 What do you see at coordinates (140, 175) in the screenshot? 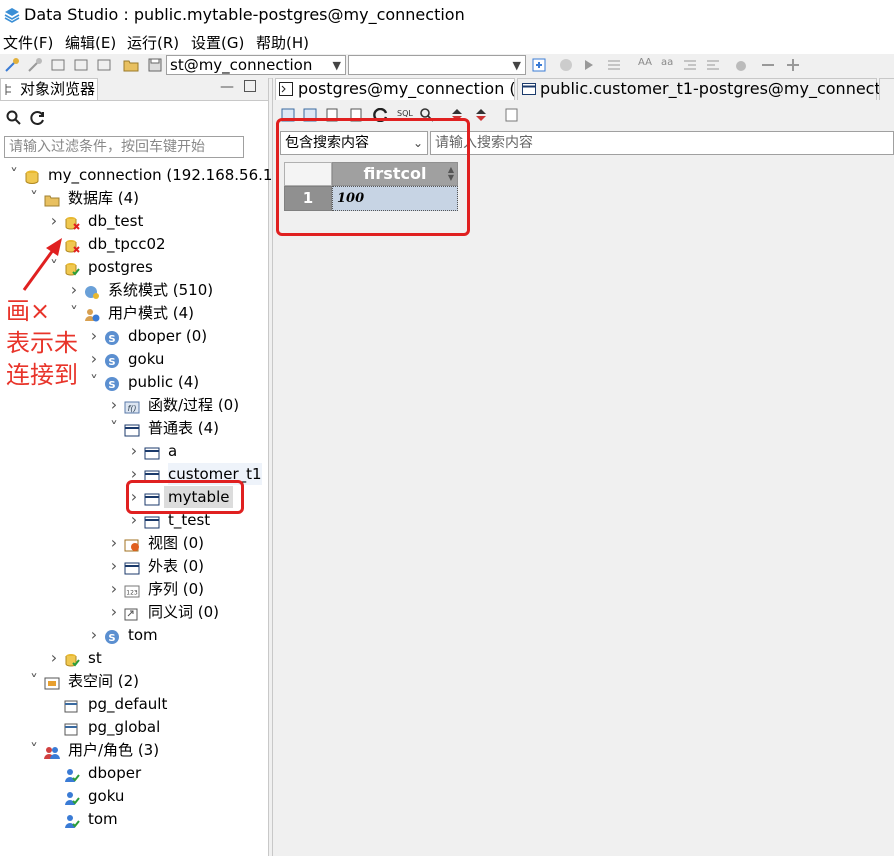
I see `tree-node-connection: ˅ my_connection (192.168.56.1` at bounding box center [140, 175].